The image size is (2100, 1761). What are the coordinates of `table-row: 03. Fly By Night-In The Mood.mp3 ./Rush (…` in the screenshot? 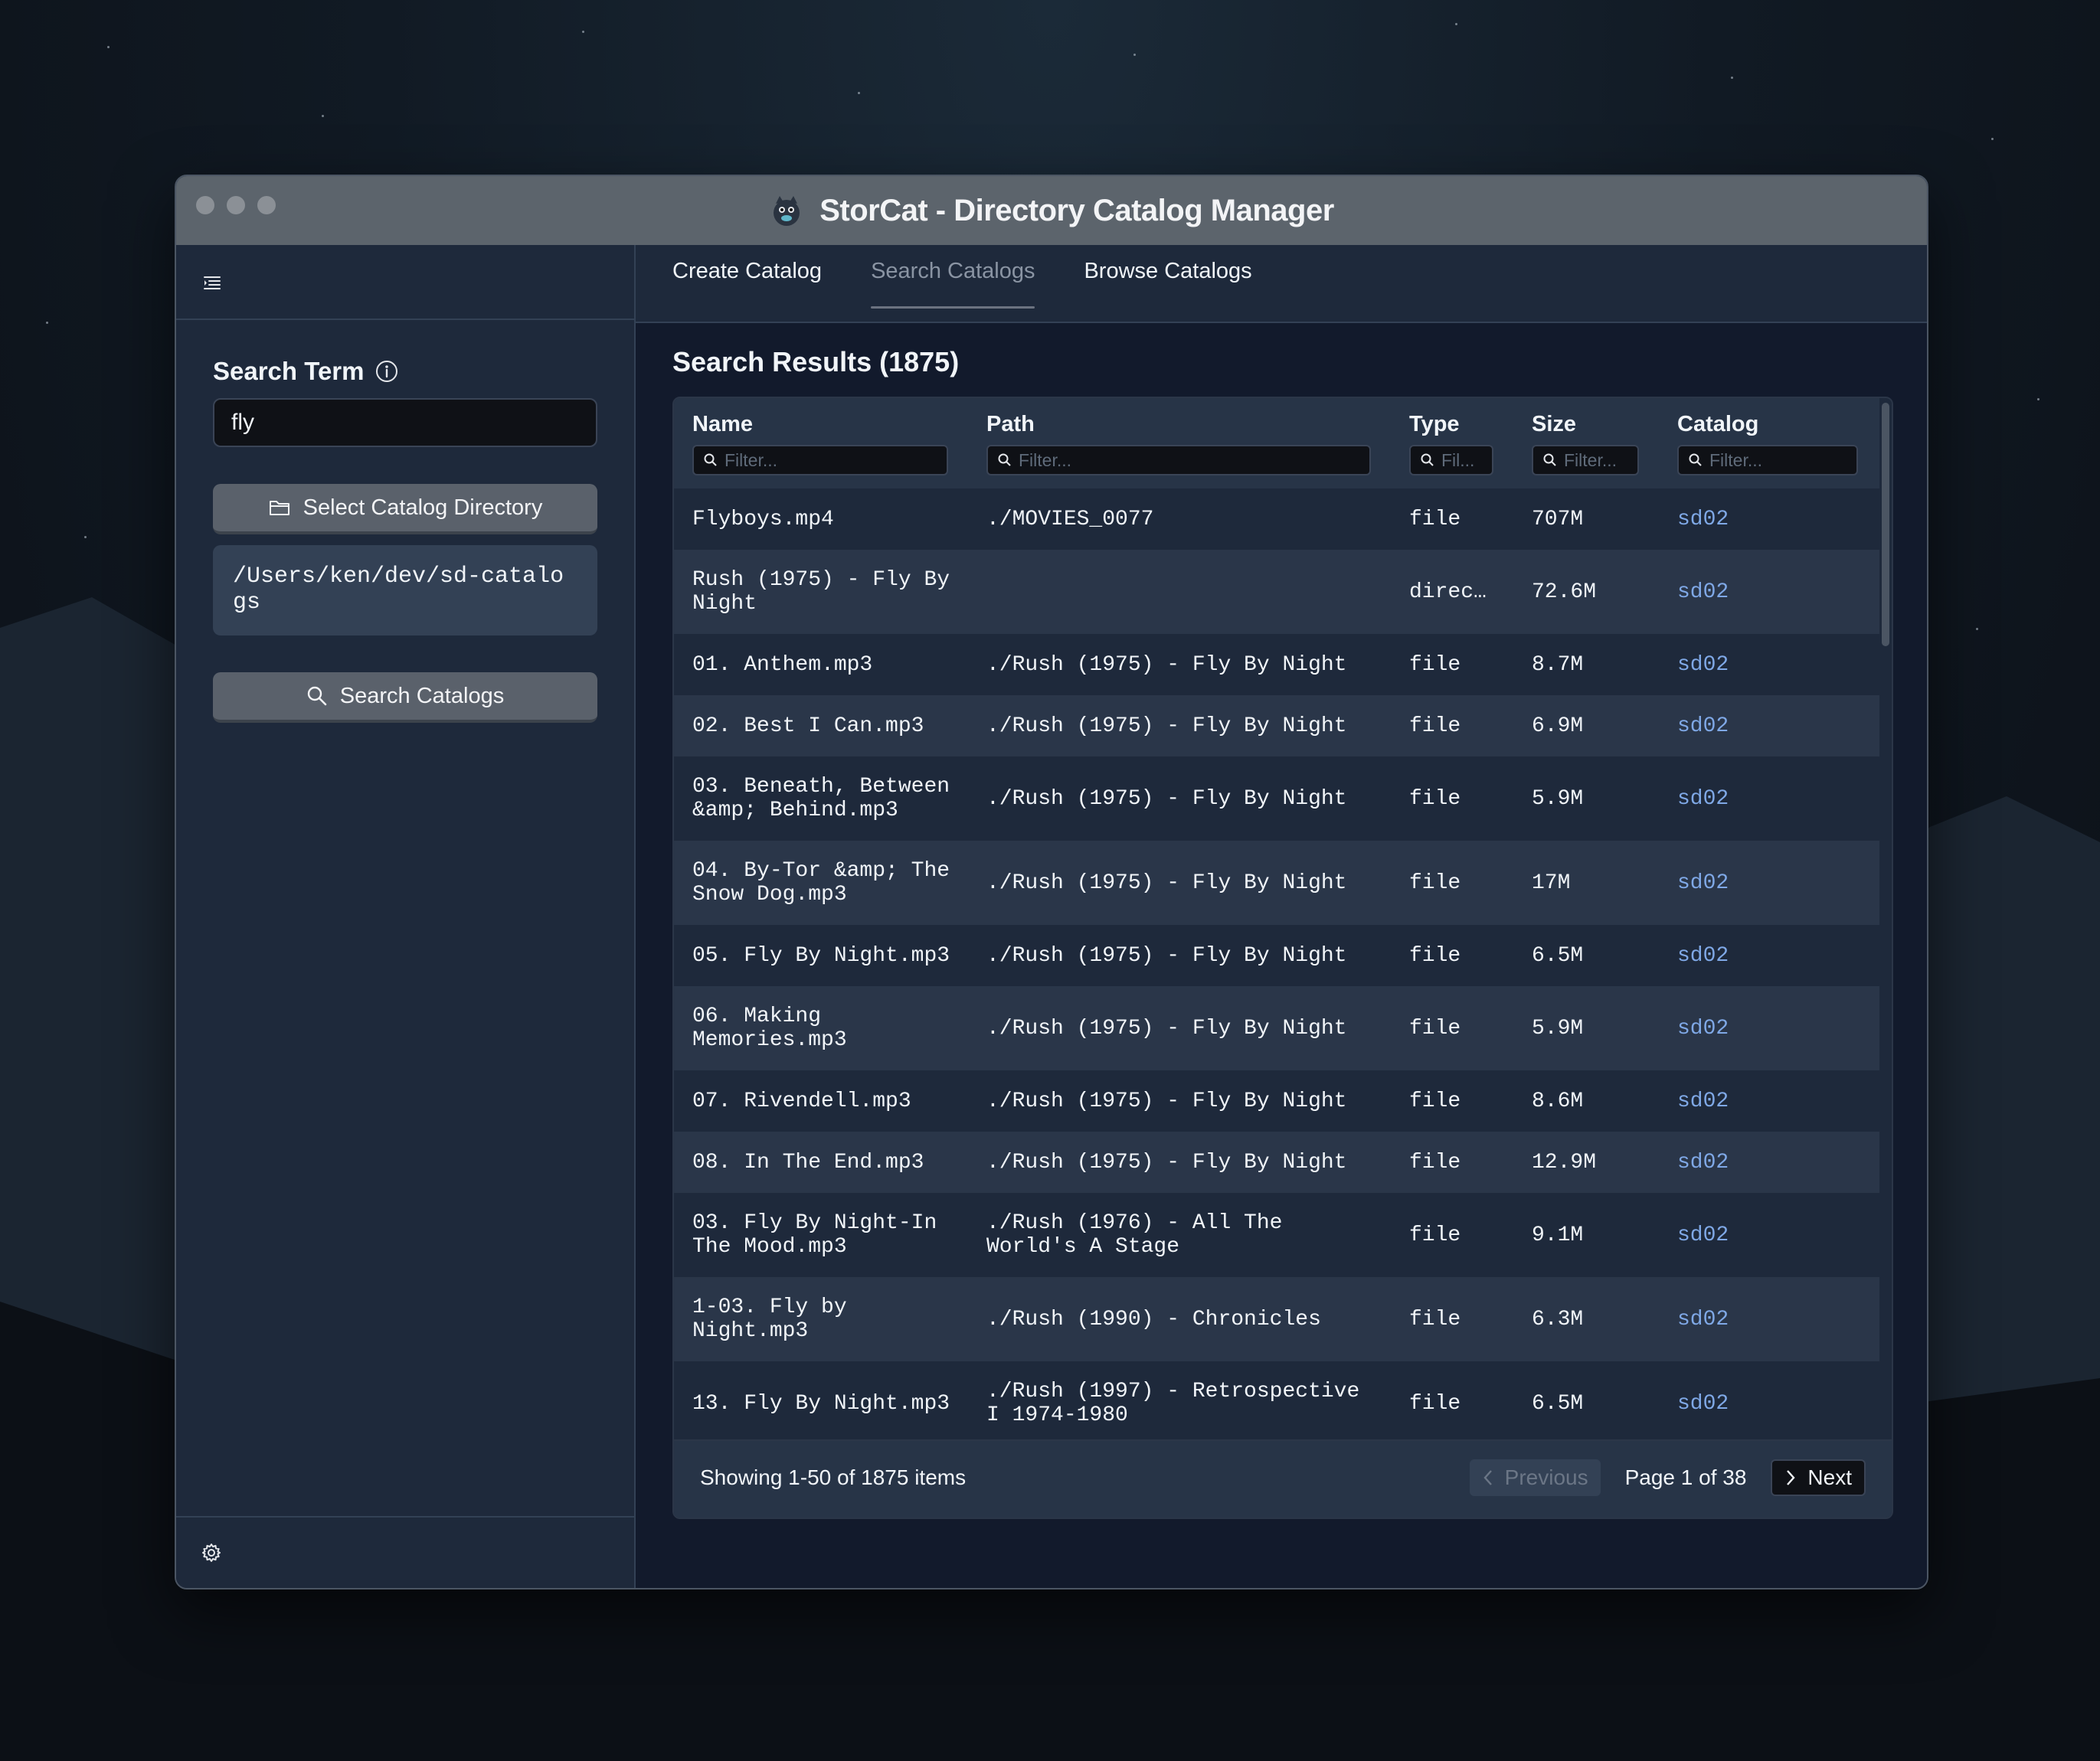 It's located at (1276, 1235).